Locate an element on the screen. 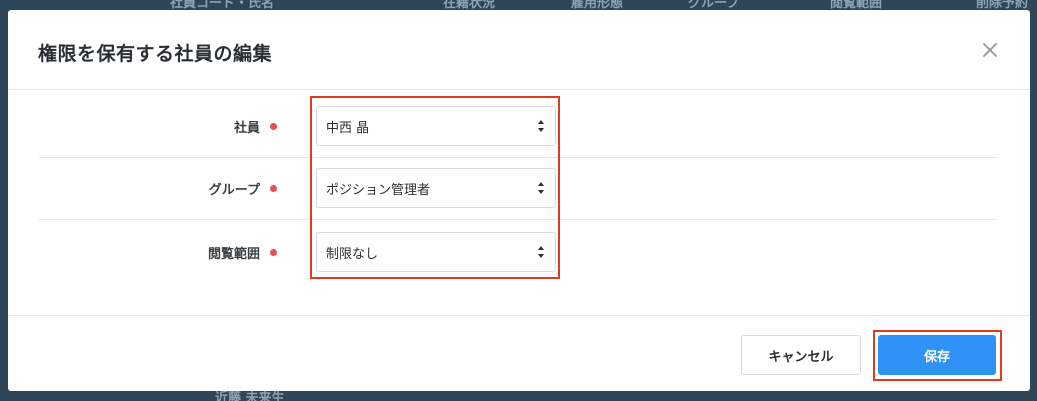 The height and width of the screenshot is (401, 1037). select-value: ポジション管理者 is located at coordinates (378, 190).